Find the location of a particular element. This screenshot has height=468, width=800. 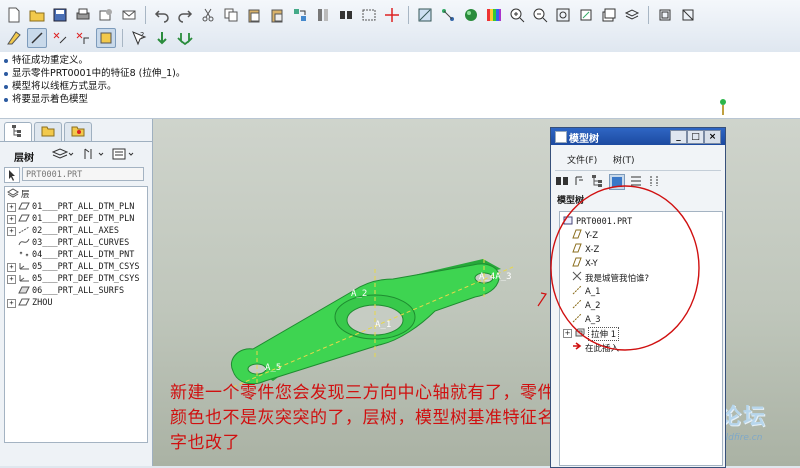

message-line: 显示零件PRT0001中的特征8 (拉伸_1)。 is located at coordinates (94, 74).